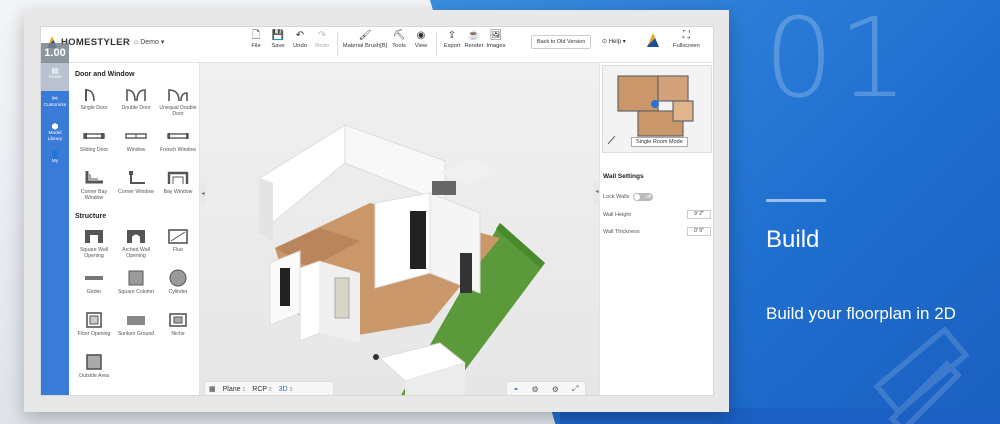  Describe the element at coordinates (55, 77) in the screenshot. I see `sidebar-item-room: ▤ Room` at that location.